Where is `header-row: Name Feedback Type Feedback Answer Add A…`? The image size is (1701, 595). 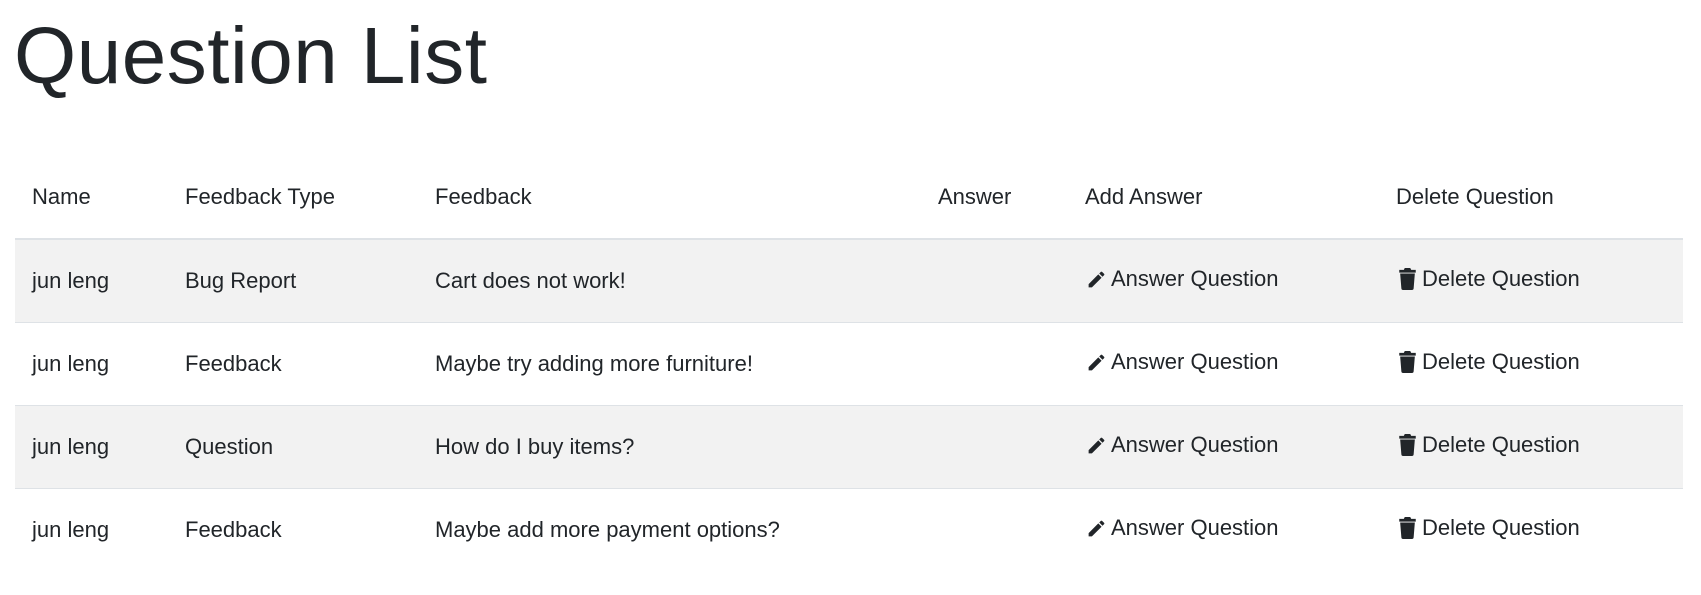
header-row: Name Feedback Type Feedback Answer Add A… is located at coordinates (849, 198).